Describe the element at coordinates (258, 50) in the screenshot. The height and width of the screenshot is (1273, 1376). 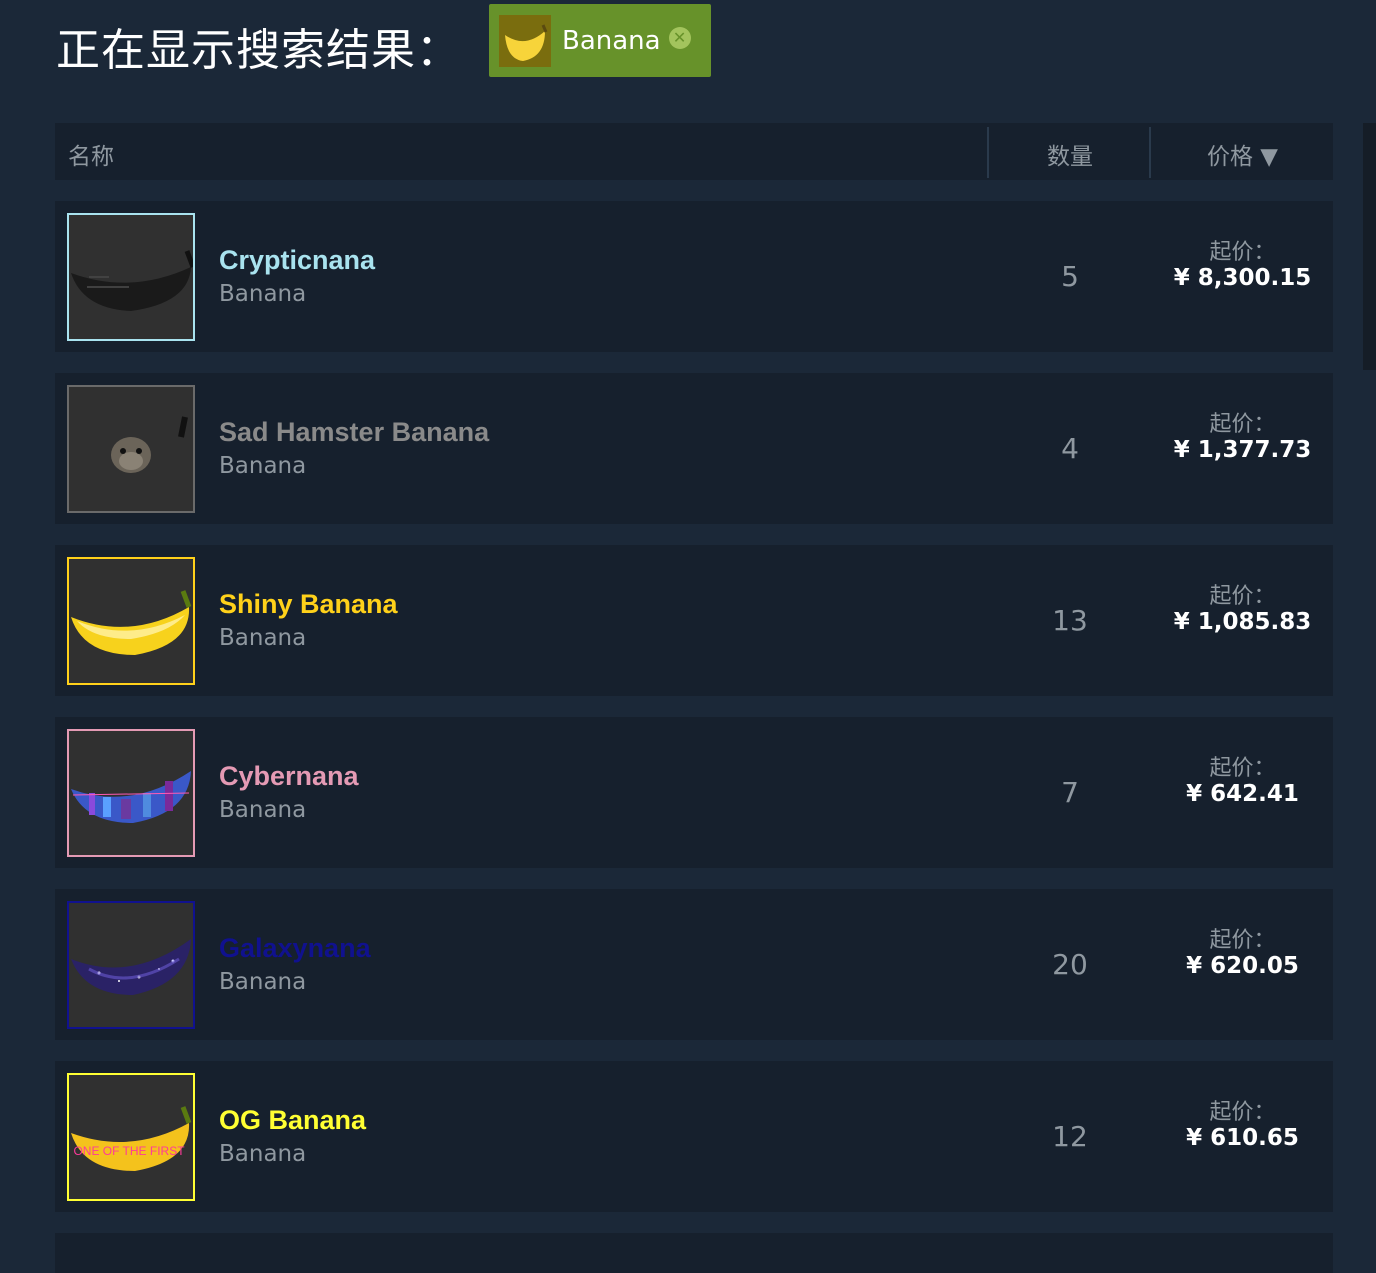
I see `page-title: 正在显示搜索结果：` at that location.